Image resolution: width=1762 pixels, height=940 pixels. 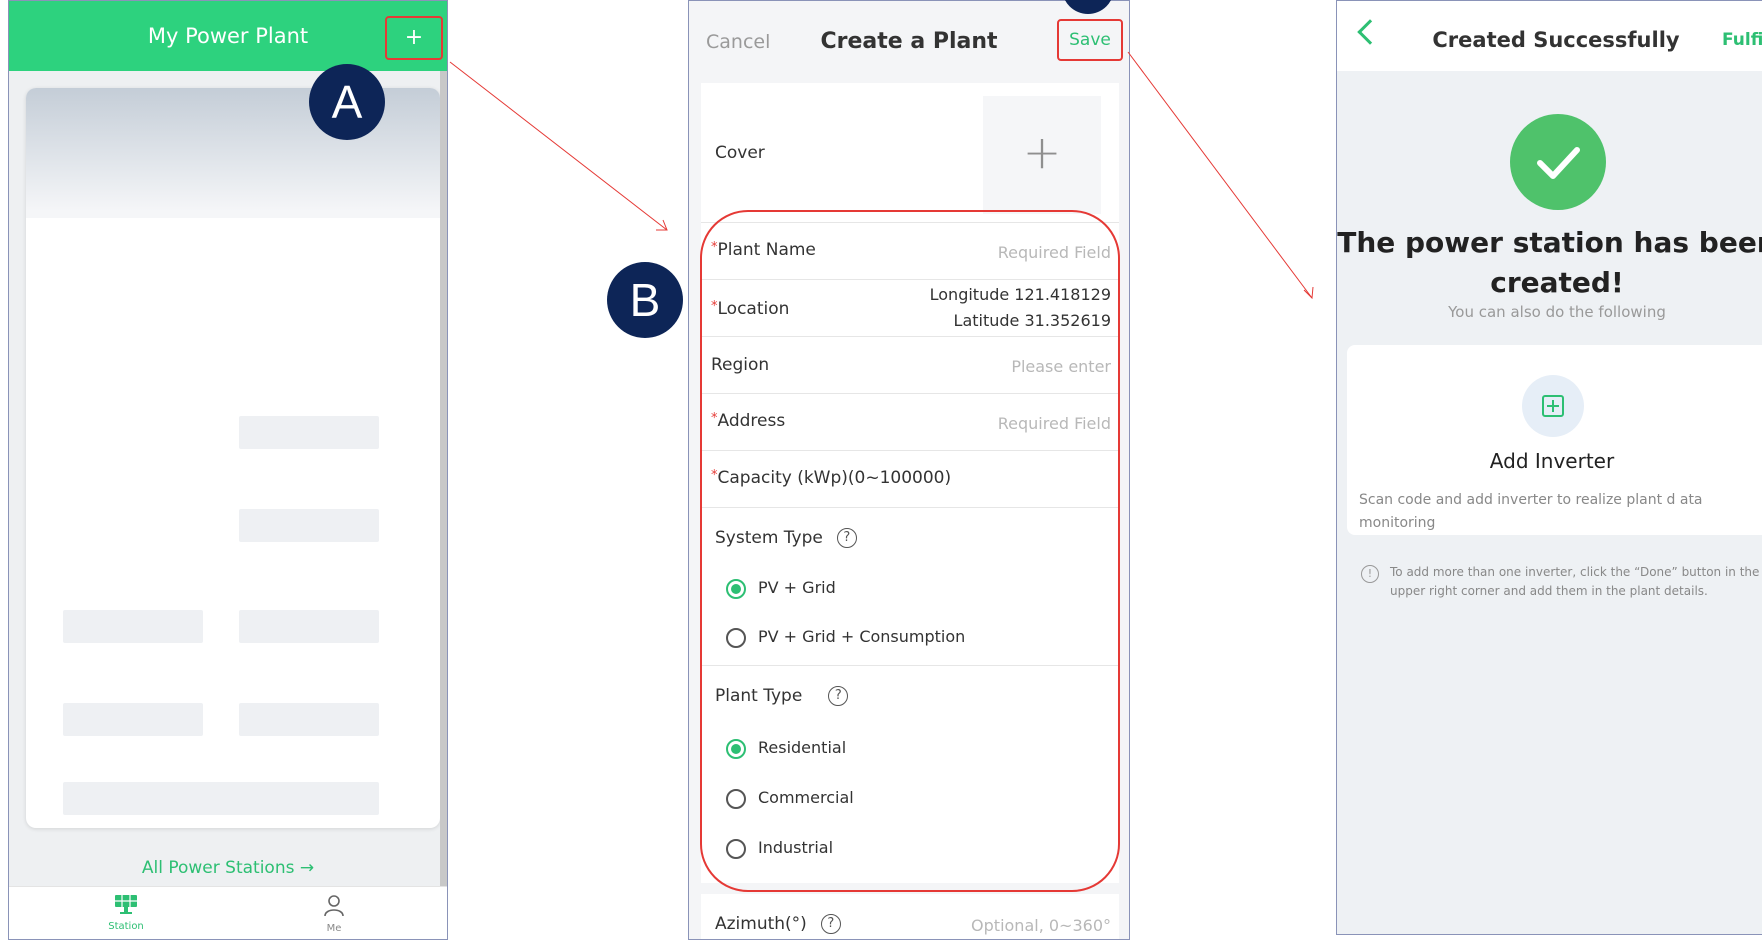 What do you see at coordinates (796, 847) in the screenshot?
I see `radio-label: Industrial` at bounding box center [796, 847].